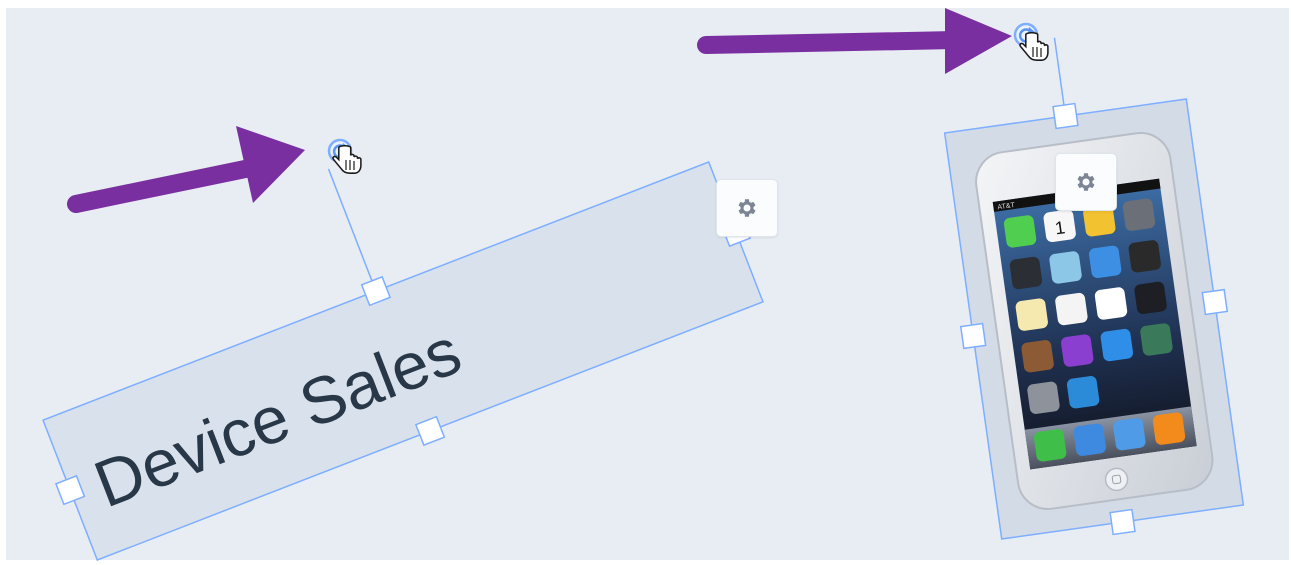  I want to click on resize-handle-left, so click(973, 336).